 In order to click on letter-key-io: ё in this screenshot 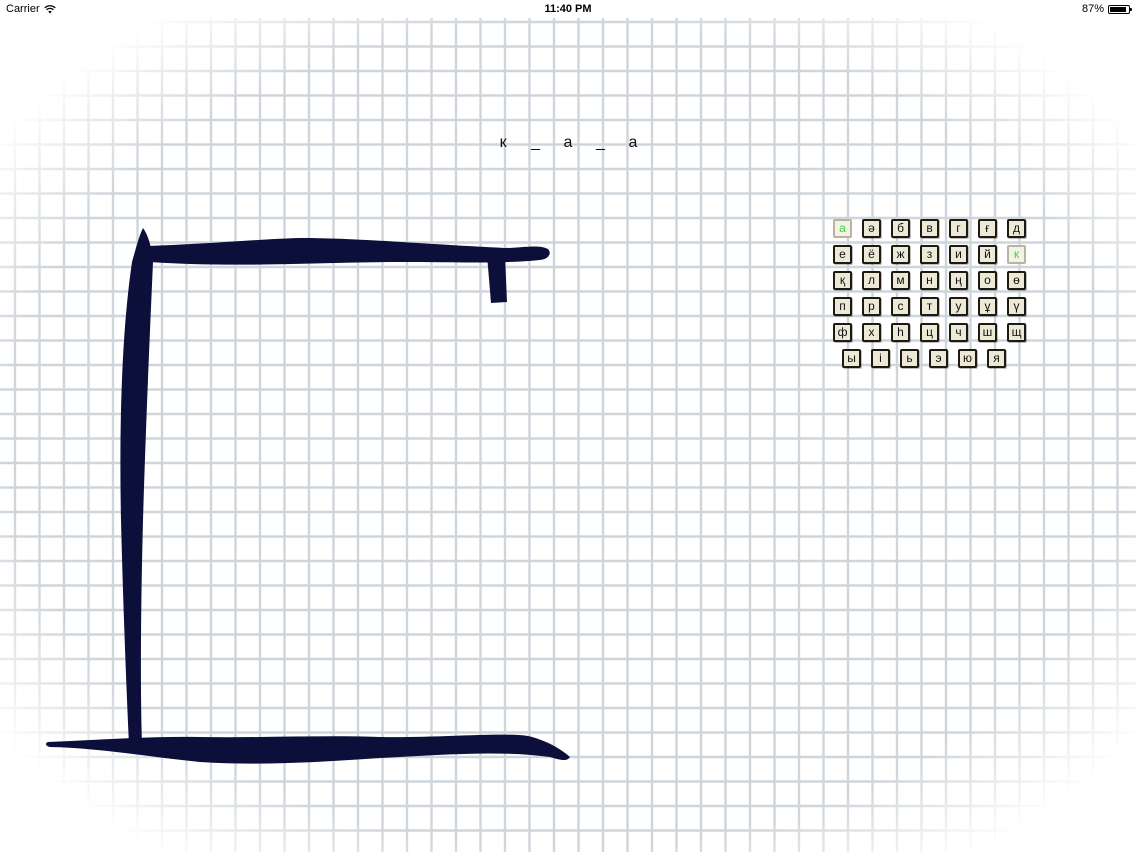, I will do `click(871, 254)`.